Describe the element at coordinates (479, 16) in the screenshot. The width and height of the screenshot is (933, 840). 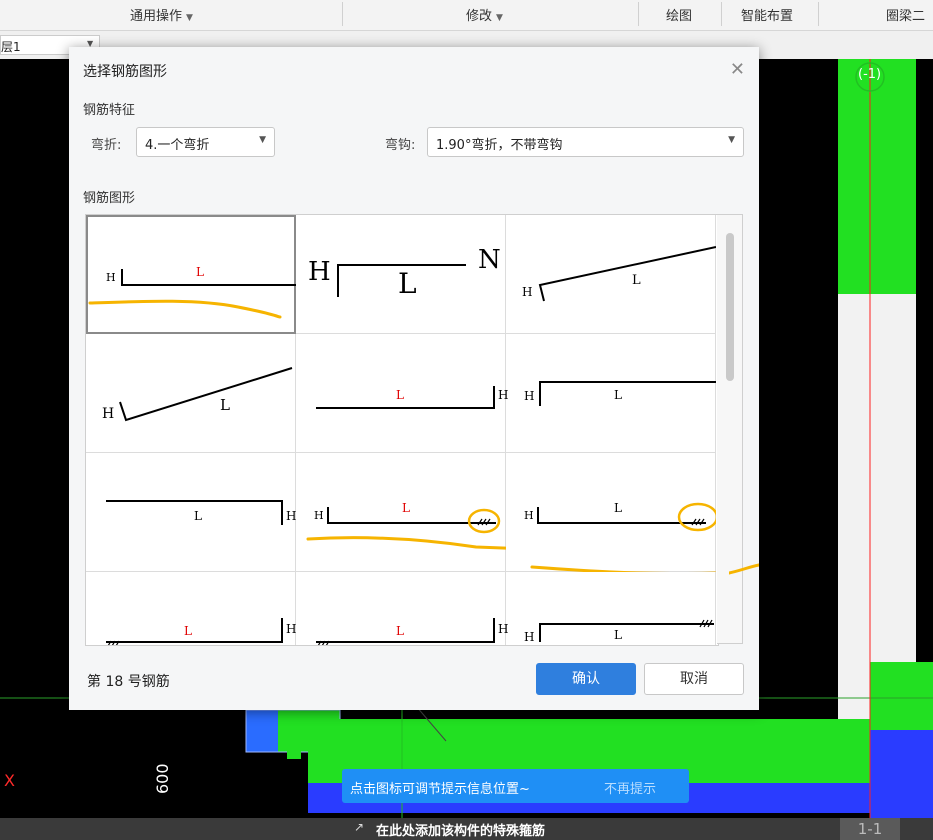
I see `menu-label: 修改` at that location.